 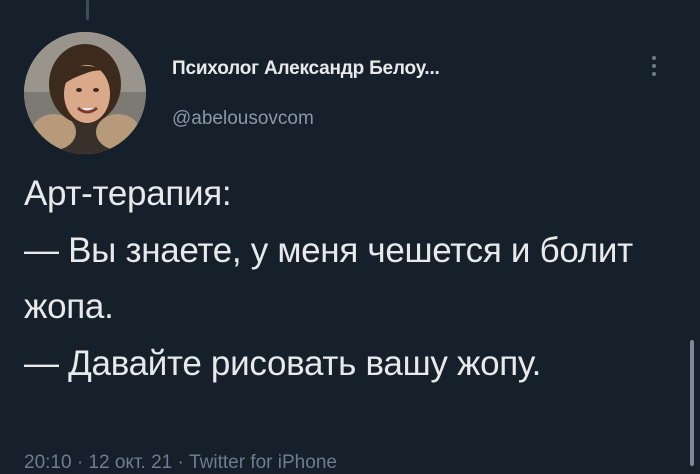 I want to click on avatar, so click(x=85, y=93).